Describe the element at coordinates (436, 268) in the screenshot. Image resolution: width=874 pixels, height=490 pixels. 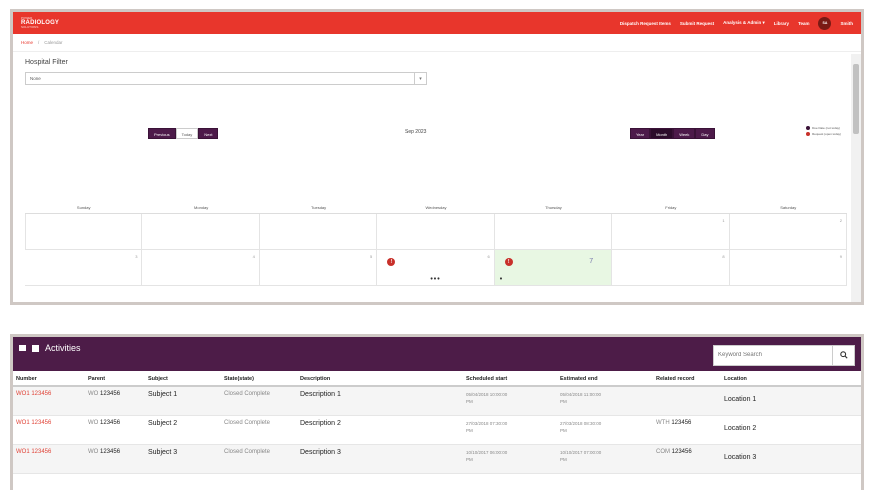
I see `day-cell: ! 6 •••` at that location.